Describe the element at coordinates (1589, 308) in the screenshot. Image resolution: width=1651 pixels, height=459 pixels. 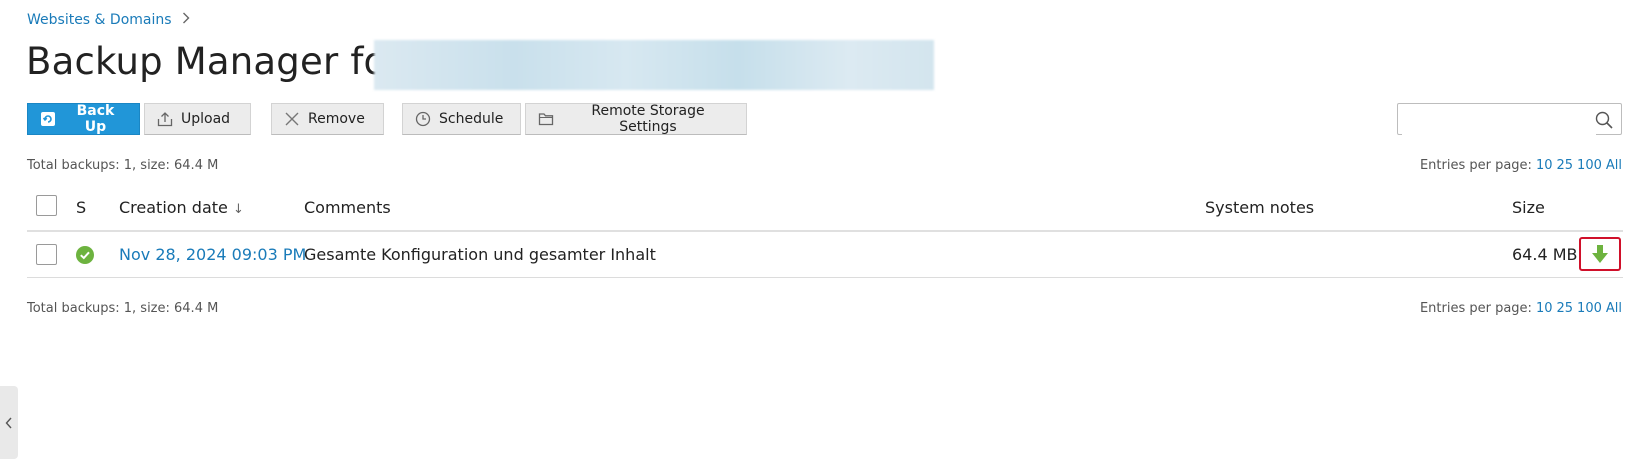
I see `entries-per-page-100-bottom: 100` at that location.